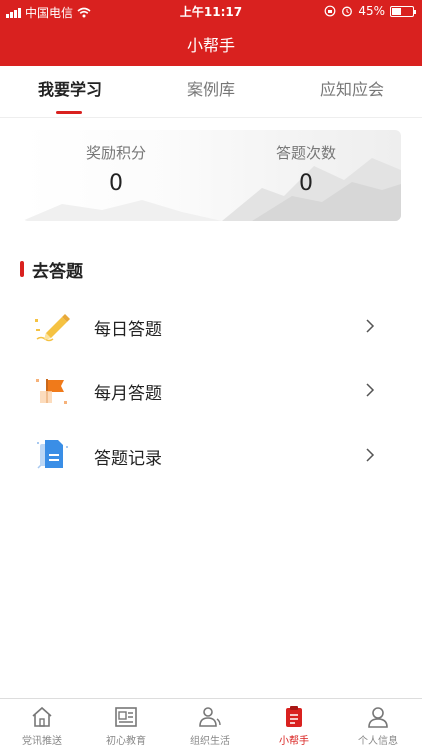 The height and width of the screenshot is (750, 422). Describe the element at coordinates (305, 153) in the screenshot. I see `answer-count-label: 答题次数` at that location.